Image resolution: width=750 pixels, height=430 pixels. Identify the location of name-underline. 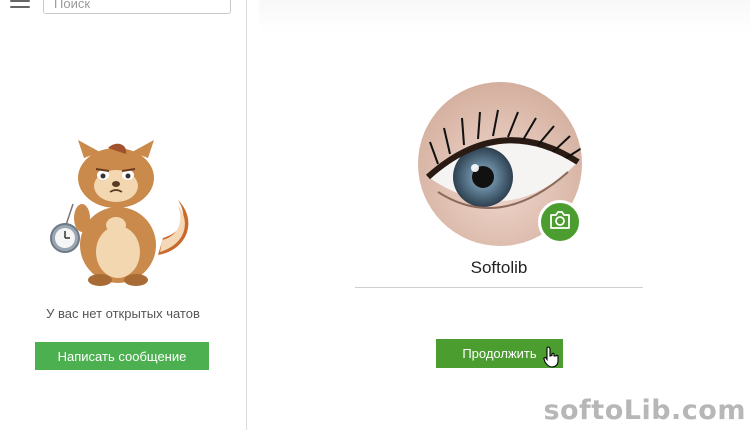
(499, 287).